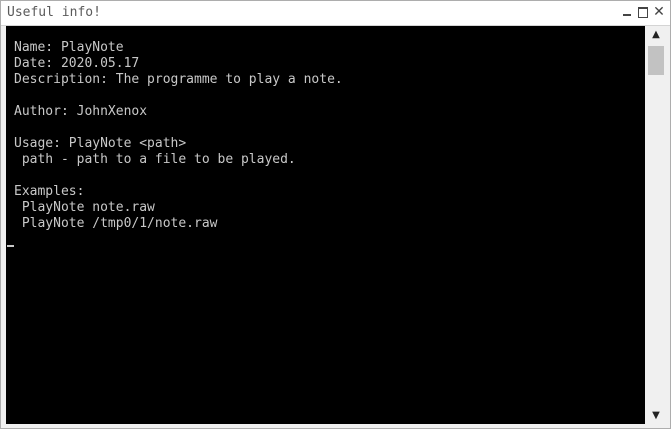 This screenshot has height=429, width=671. Describe the element at coordinates (335, 13) in the screenshot. I see `title-bar: Useful info! ✕` at that location.